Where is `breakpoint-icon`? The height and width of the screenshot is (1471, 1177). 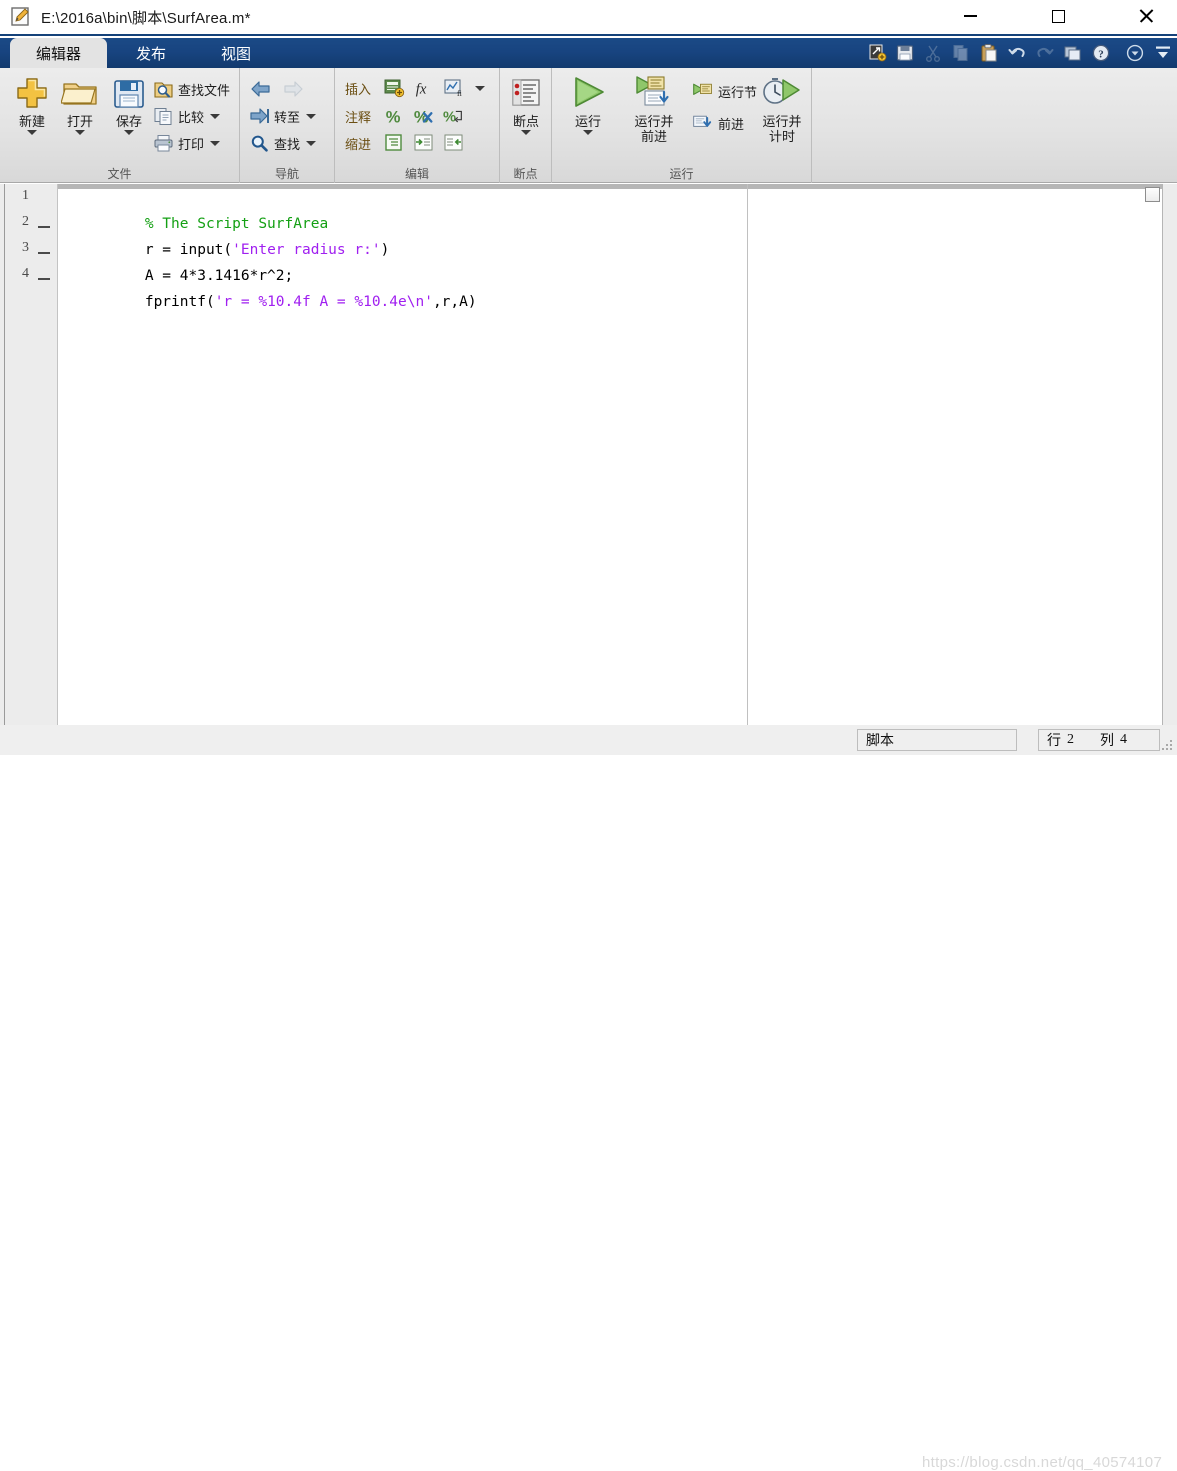
breakpoint-icon is located at coordinates (526, 92).